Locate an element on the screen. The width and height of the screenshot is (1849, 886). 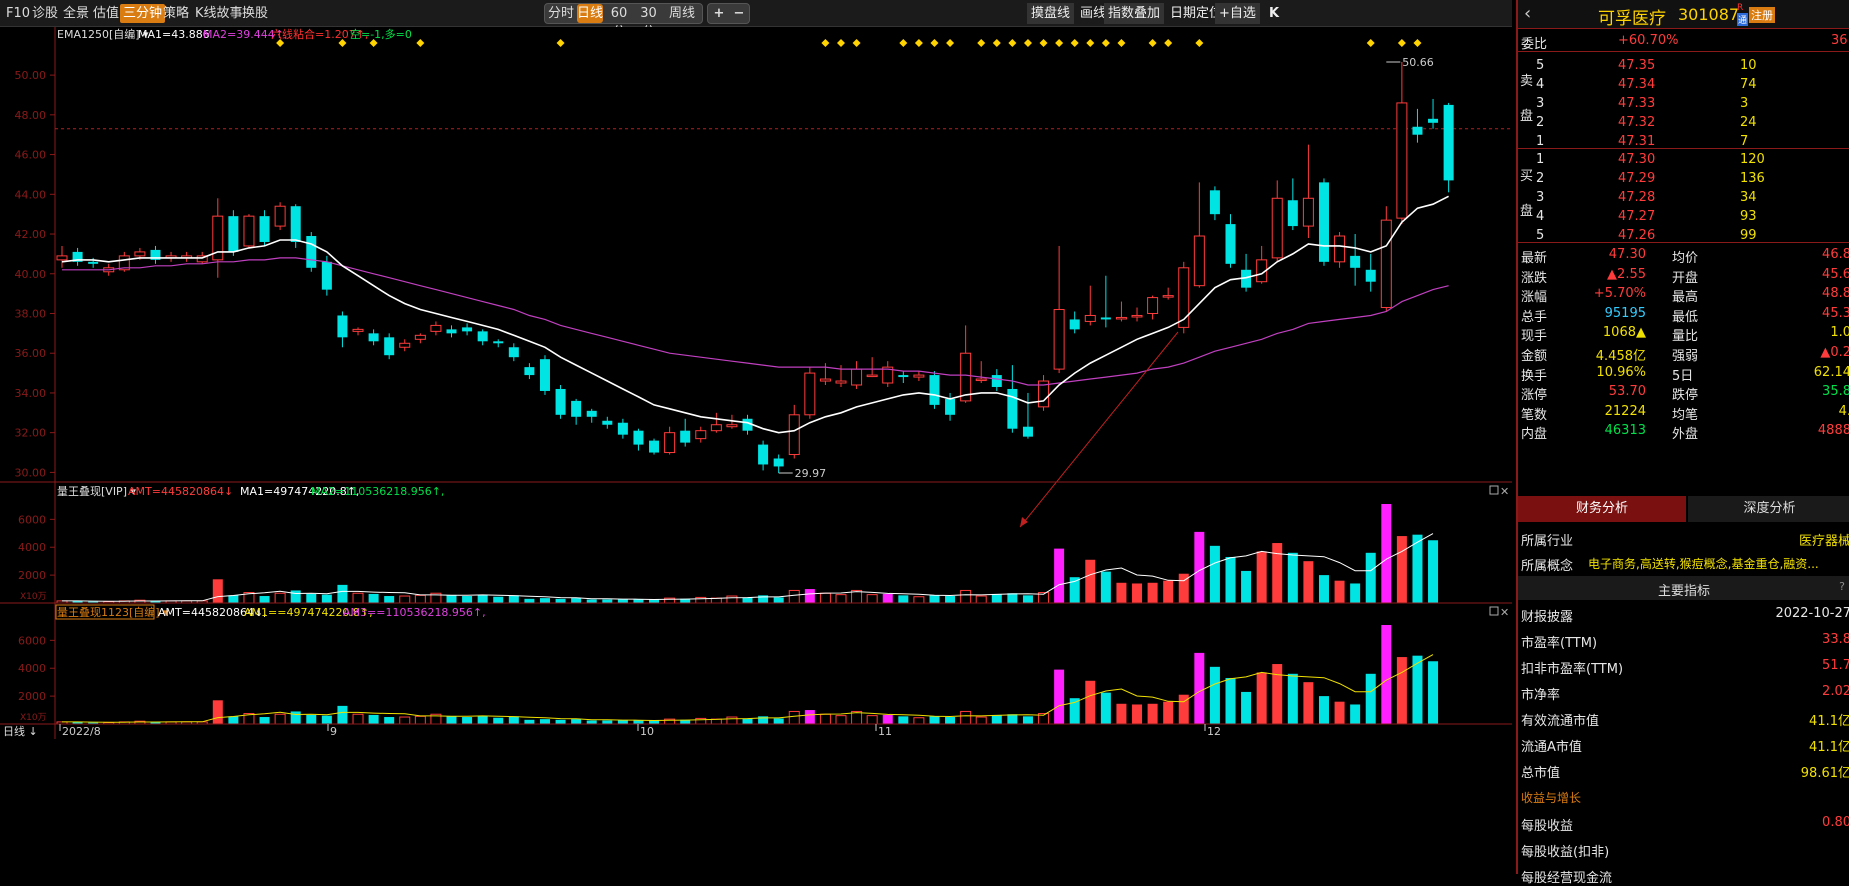
indicator-name: EMA1250[自编] ▾ is located at coordinates (103, 34).